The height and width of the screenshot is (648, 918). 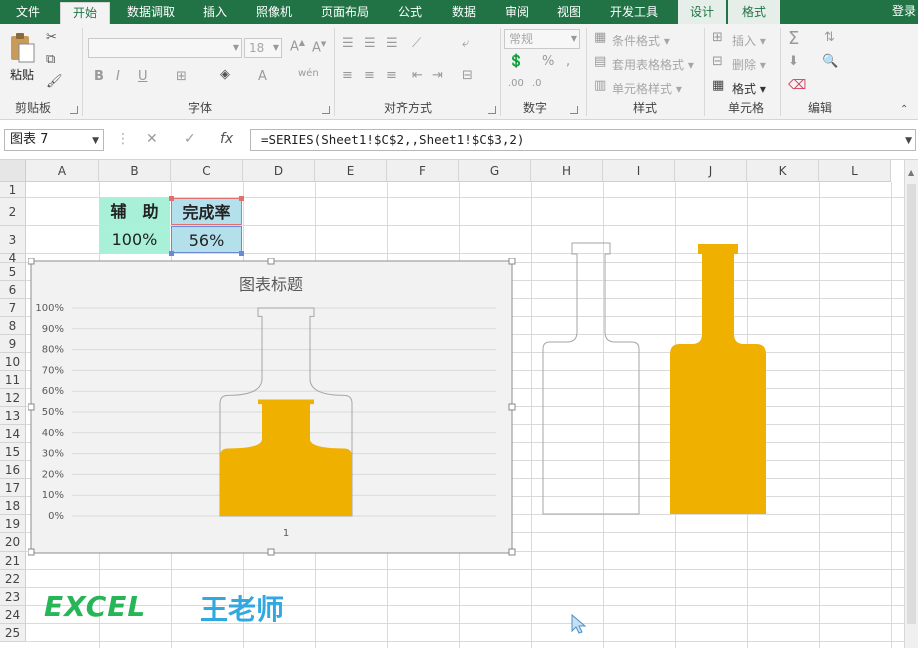 I want to click on column-header-f: F, so click(x=423, y=171).